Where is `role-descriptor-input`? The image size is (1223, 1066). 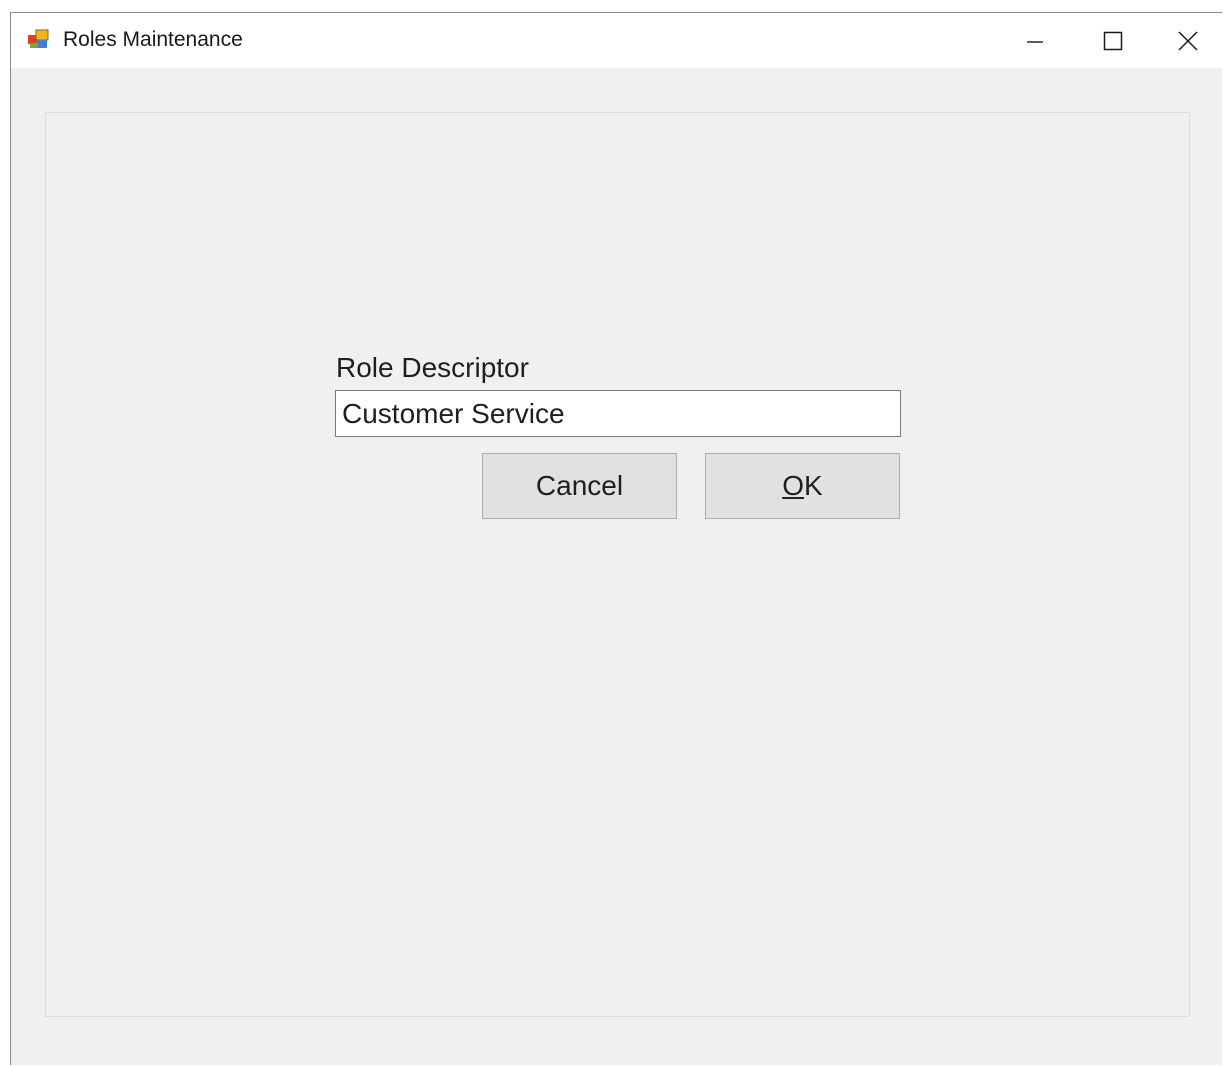
role-descriptor-input is located at coordinates (618, 413).